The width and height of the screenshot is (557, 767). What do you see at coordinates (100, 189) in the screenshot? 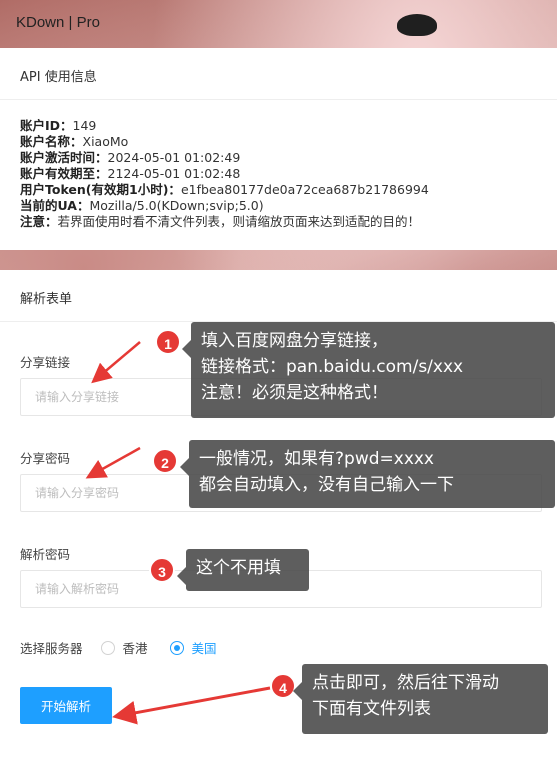
I see `info-key: 用户Token(有效期1小时)：` at bounding box center [100, 189].